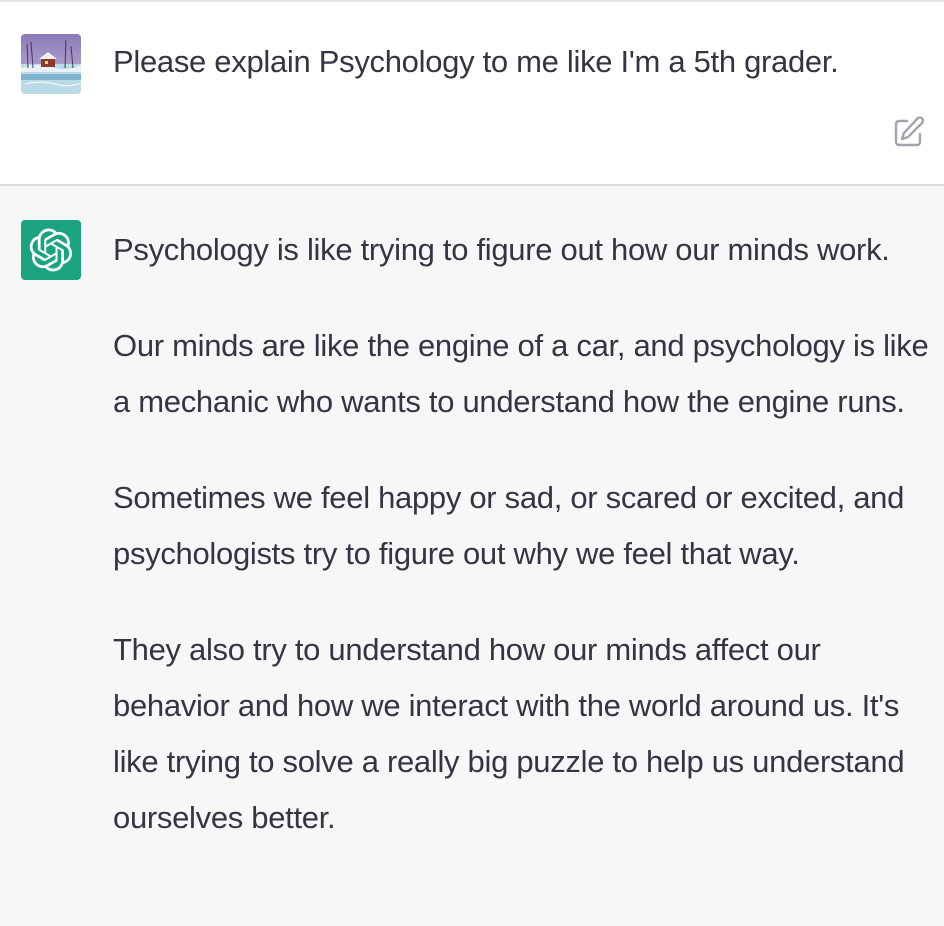 This screenshot has width=944, height=926. I want to click on assistant-avatar, so click(51, 250).